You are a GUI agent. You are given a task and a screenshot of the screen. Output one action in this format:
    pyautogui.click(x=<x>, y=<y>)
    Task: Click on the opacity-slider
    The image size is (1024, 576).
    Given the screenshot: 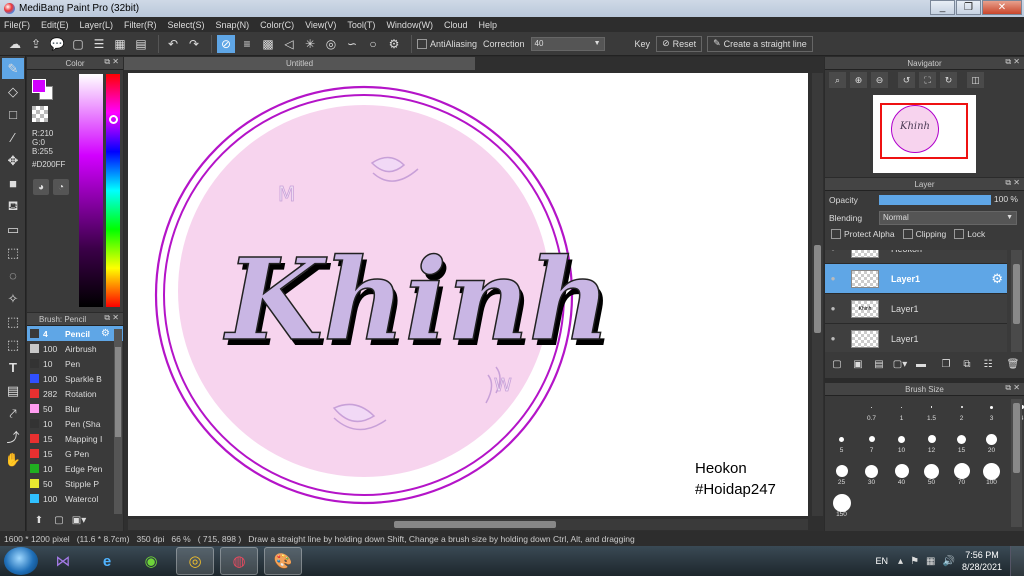 What is the action you would take?
    pyautogui.click(x=935, y=200)
    